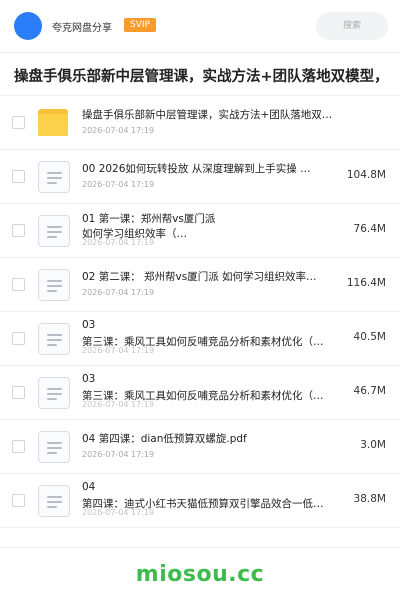 The image size is (400, 600). I want to click on file-size: 76.4M, so click(369, 229).